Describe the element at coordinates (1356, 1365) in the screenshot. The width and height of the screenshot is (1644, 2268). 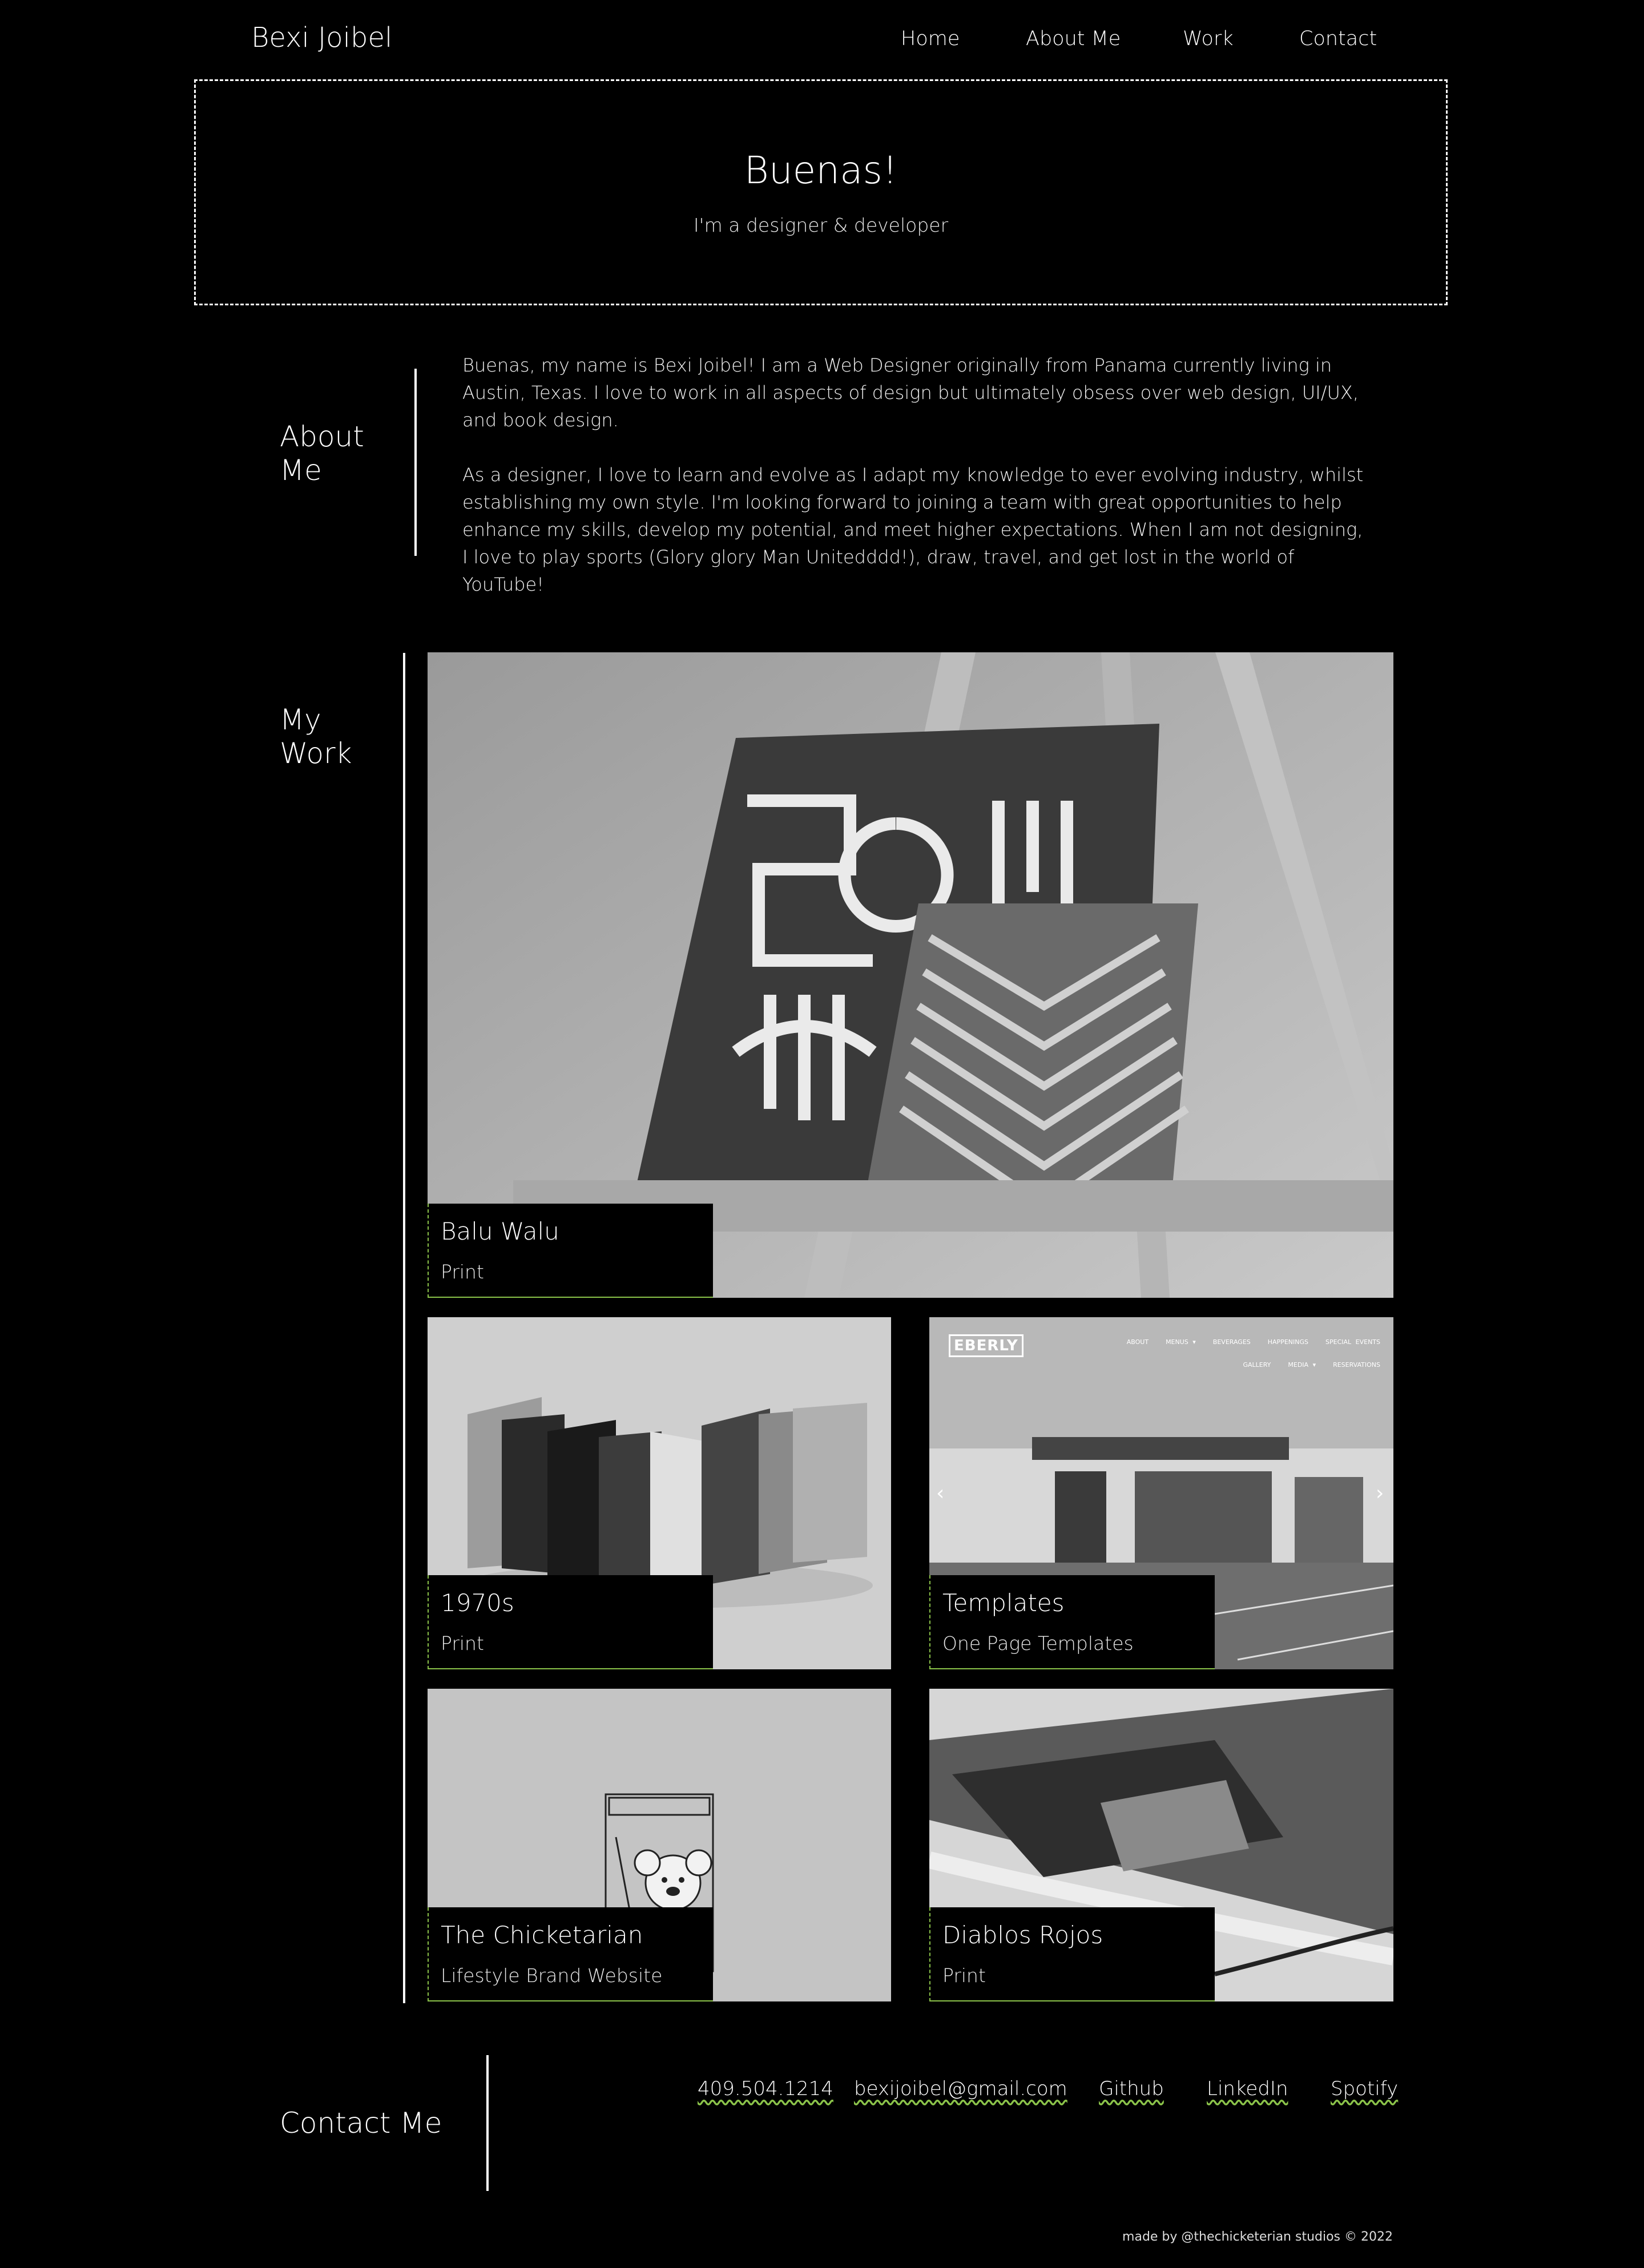
I see `preview-menu-item: RESERVATIONS` at that location.